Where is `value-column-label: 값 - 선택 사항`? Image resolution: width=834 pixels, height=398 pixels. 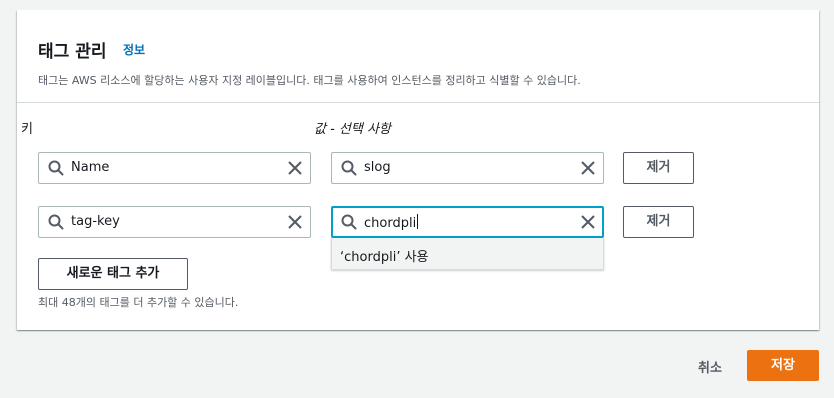
value-column-label: 값 - 선택 사항 is located at coordinates (352, 129).